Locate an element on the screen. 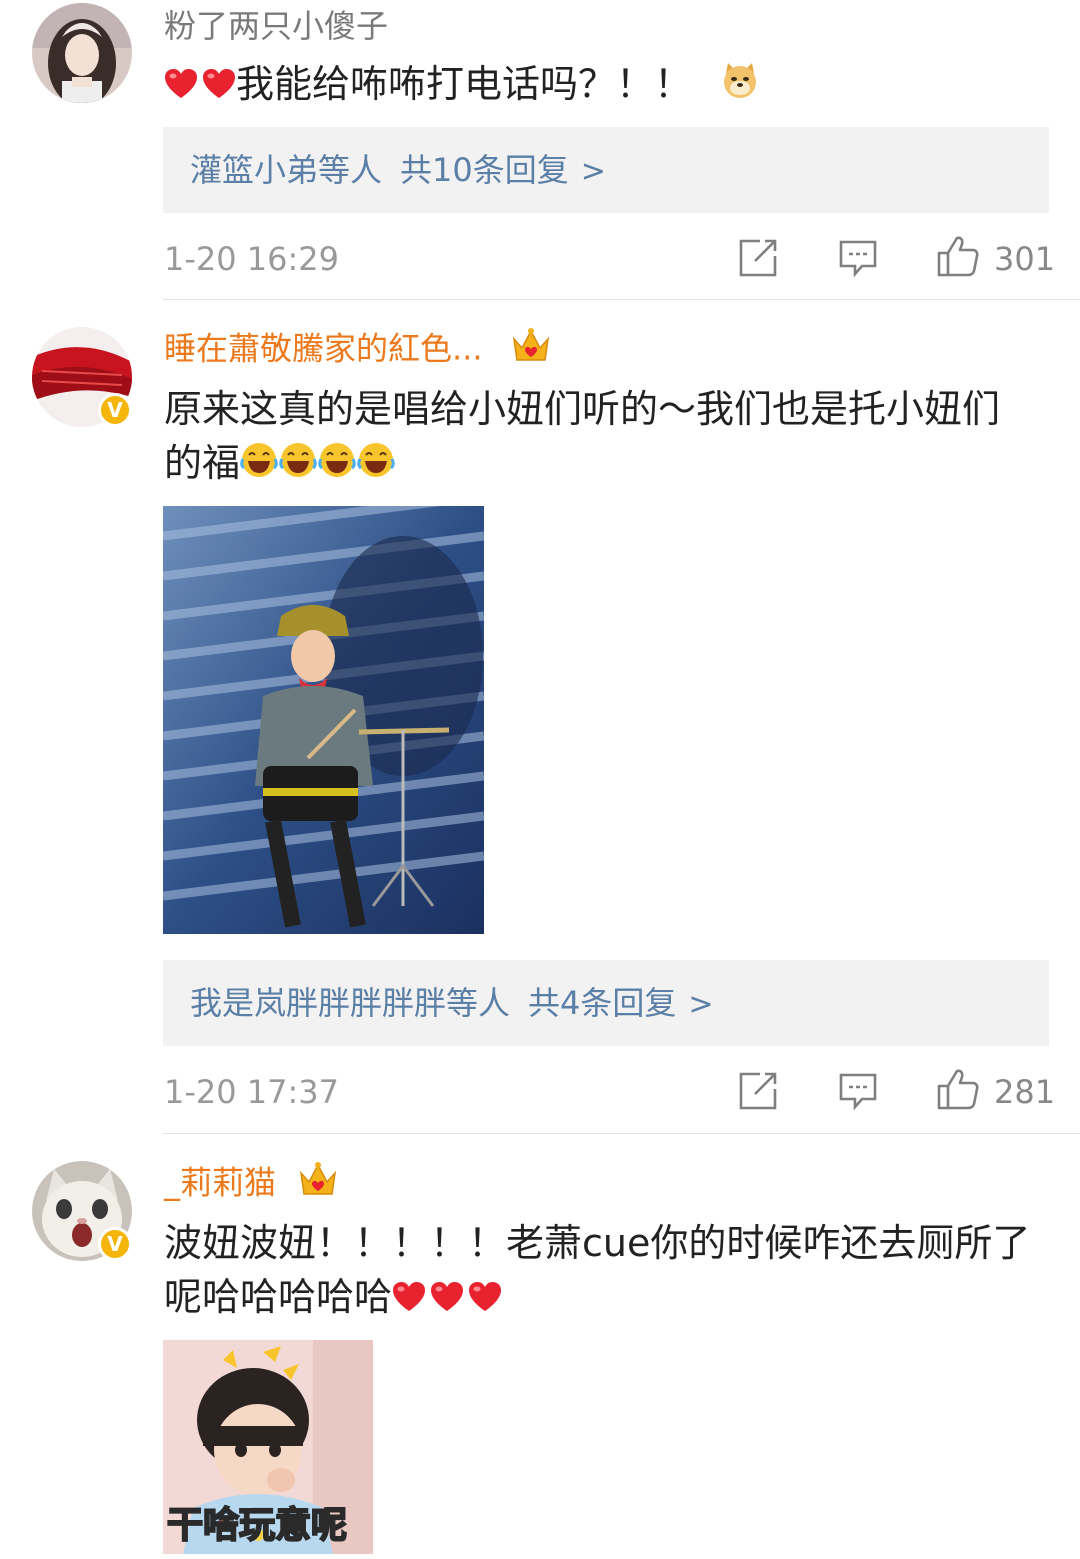 Image resolution: width=1080 pixels, height=1559 pixels. comment-text: 波妞波妞！！！！！老萧cue你的时候咋还去厕所了 呢哈哈哈哈哈 is located at coordinates (609, 1271).